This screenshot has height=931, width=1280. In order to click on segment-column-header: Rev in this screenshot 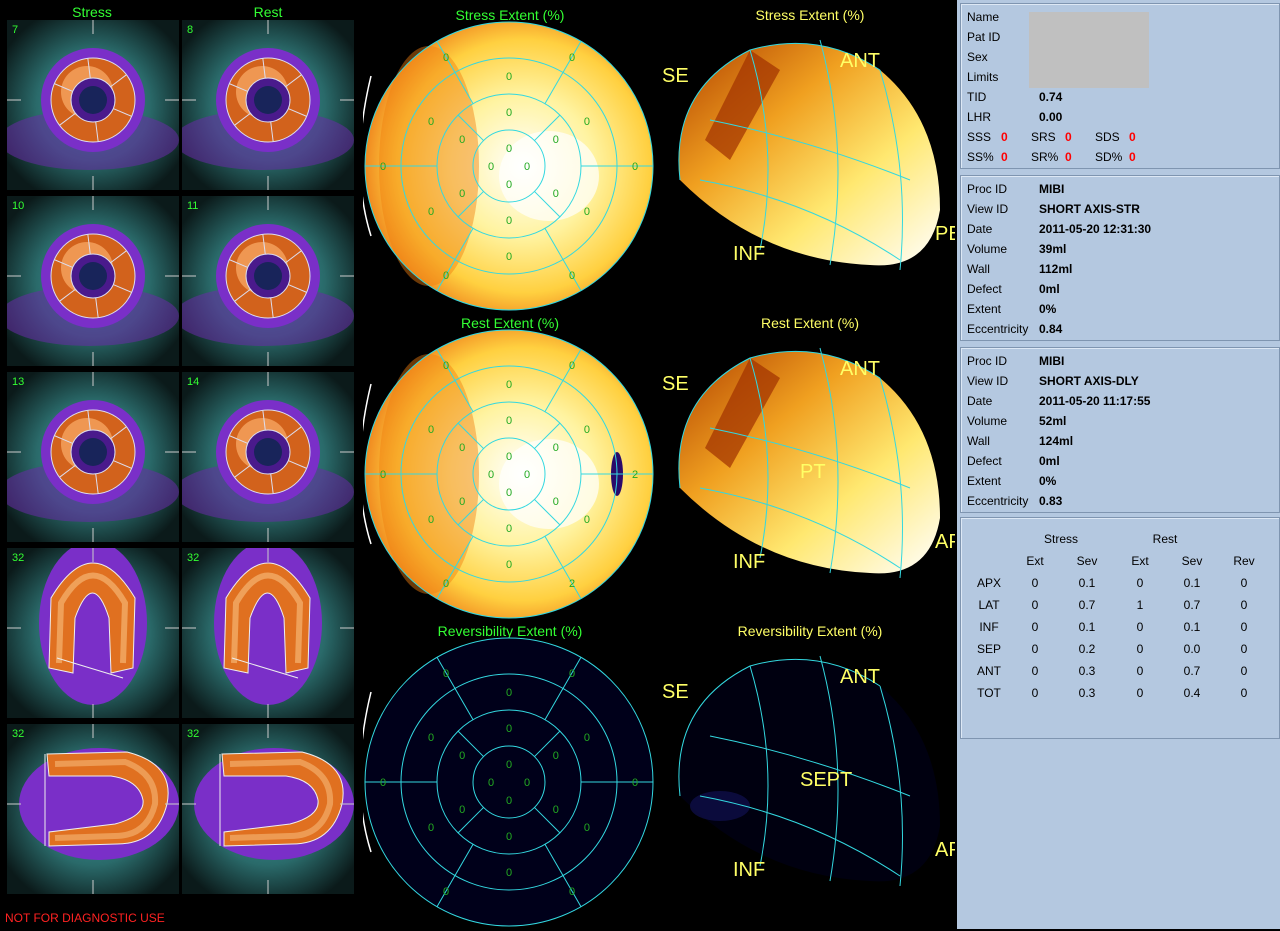, I will do `click(1244, 561)`.